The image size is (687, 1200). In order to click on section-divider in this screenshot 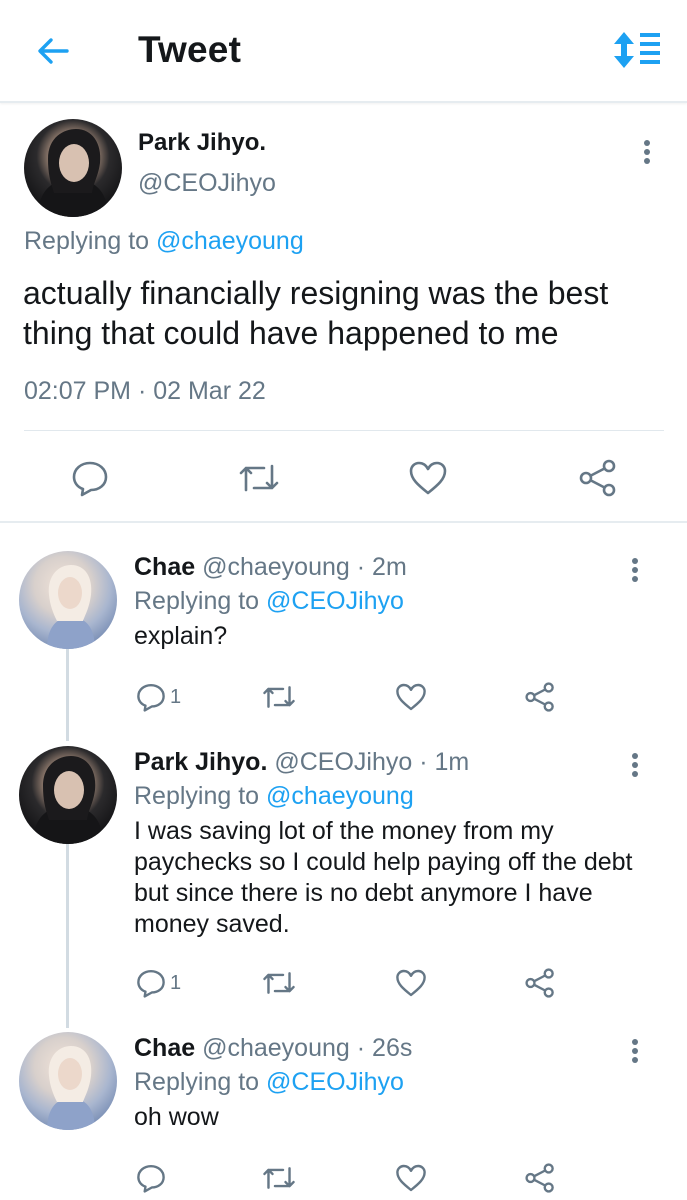, I will do `click(343, 522)`.